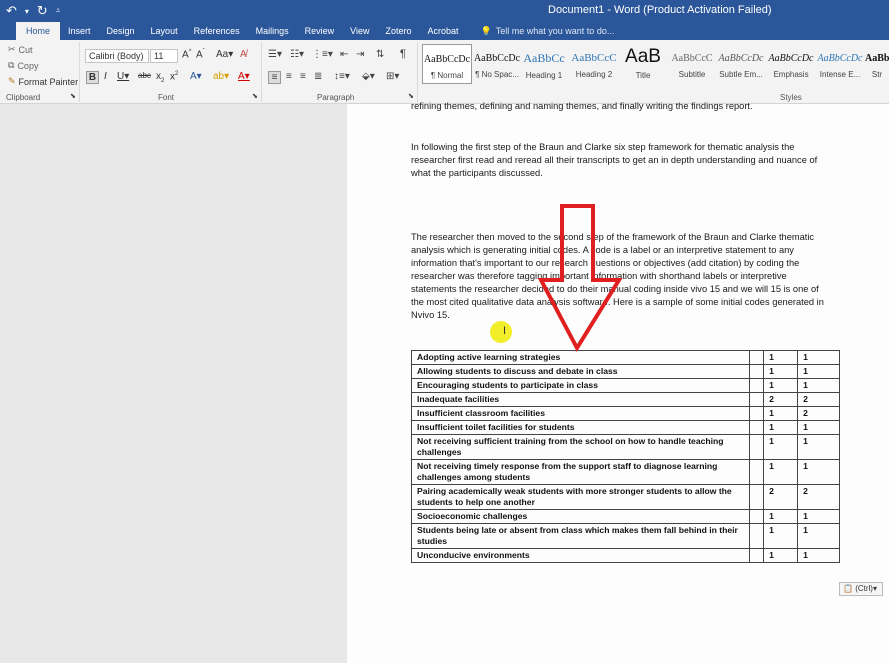 The width and height of the screenshot is (889, 663). What do you see at coordinates (217, 31) in the screenshot?
I see `tab-references: References` at bounding box center [217, 31].